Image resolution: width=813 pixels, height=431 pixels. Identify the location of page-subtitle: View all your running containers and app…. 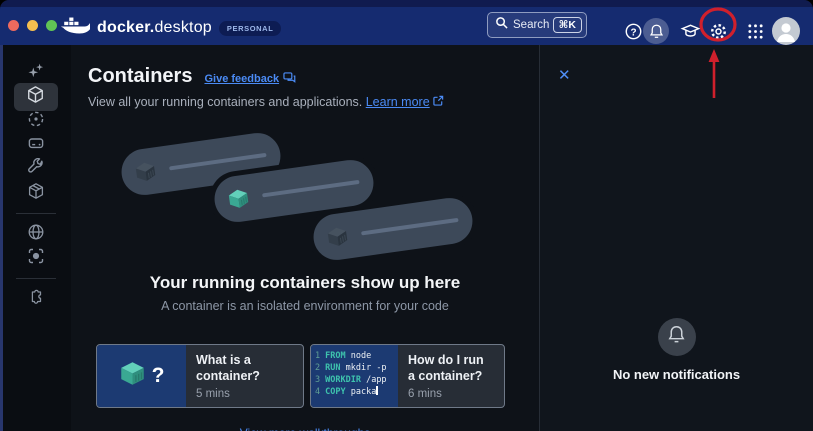
(266, 102).